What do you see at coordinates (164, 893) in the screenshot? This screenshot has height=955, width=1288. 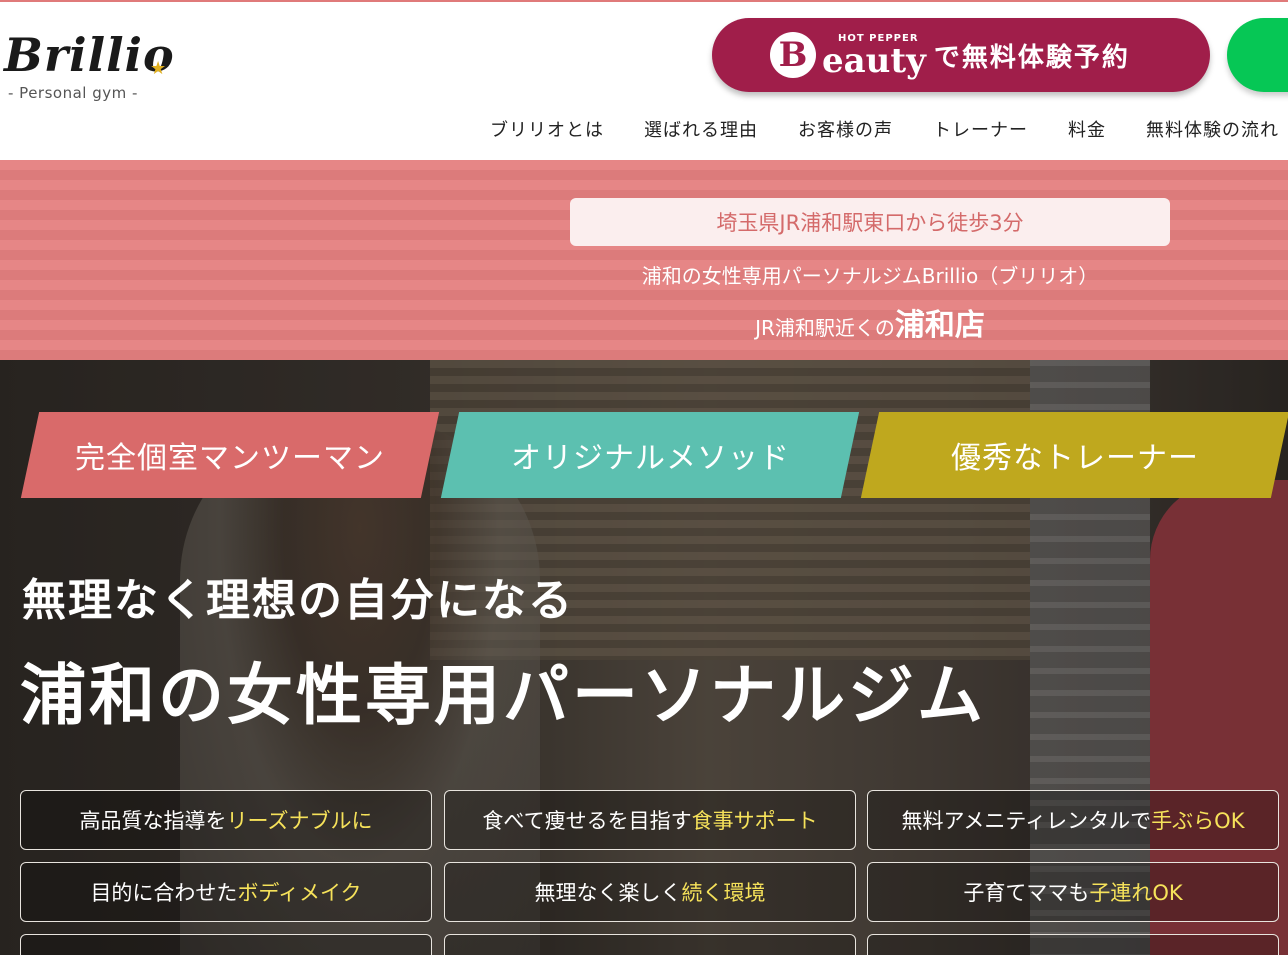 I see `feature-text: 目的に合わせた` at bounding box center [164, 893].